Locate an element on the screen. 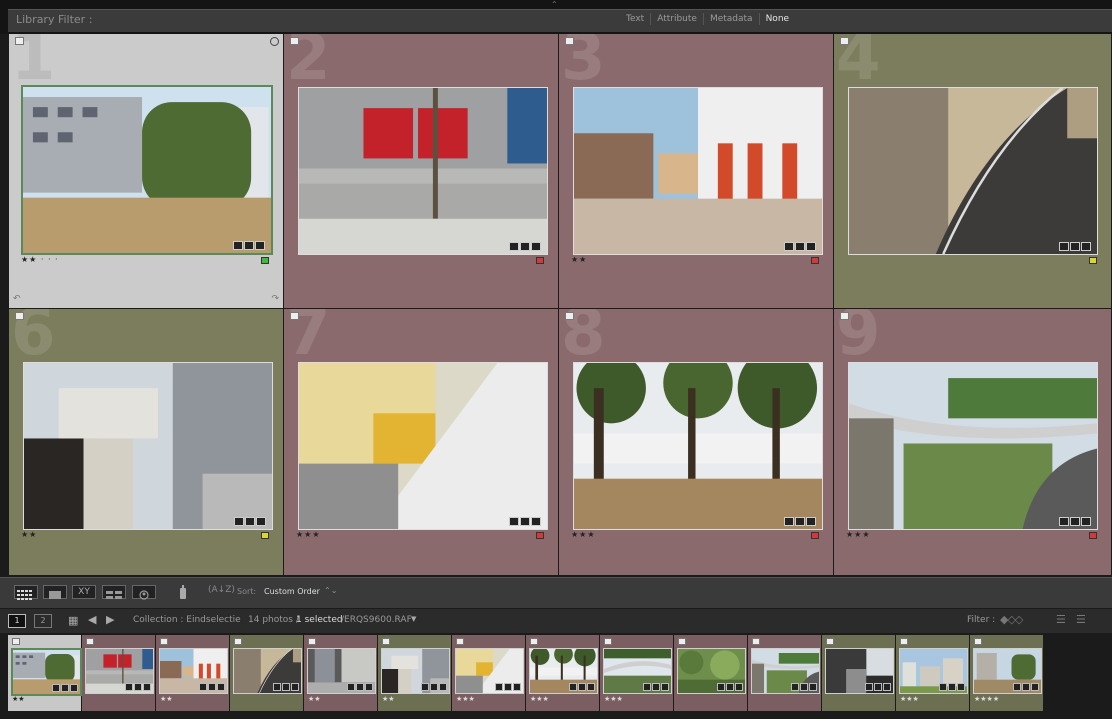 This screenshot has height=719, width=1112. filter-tab-attribute: Attribute is located at coordinates (677, 19).